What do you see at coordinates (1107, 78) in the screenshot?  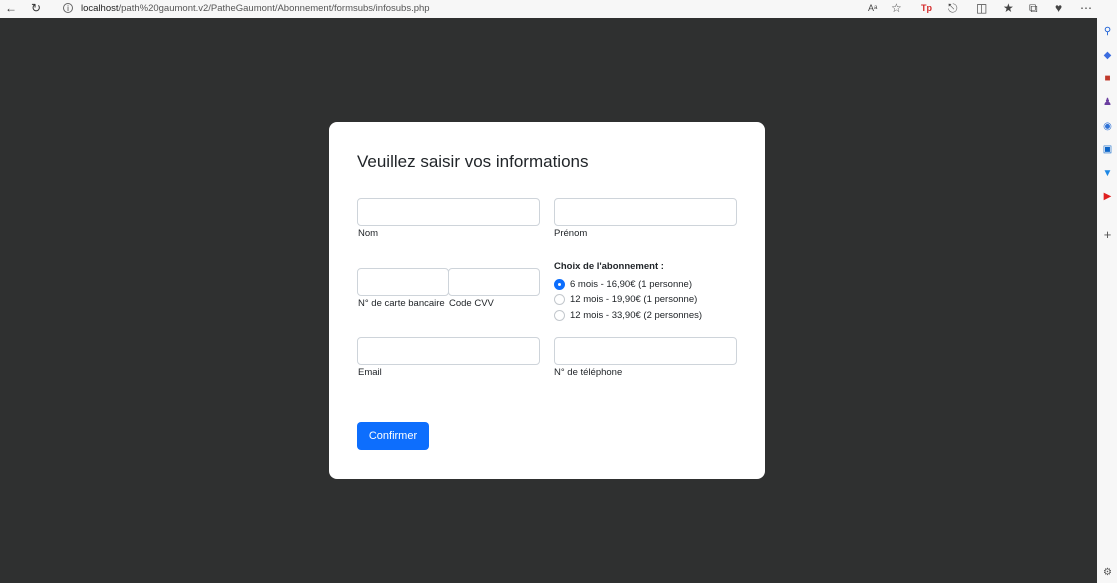 I see `tools-icon: ■` at bounding box center [1107, 78].